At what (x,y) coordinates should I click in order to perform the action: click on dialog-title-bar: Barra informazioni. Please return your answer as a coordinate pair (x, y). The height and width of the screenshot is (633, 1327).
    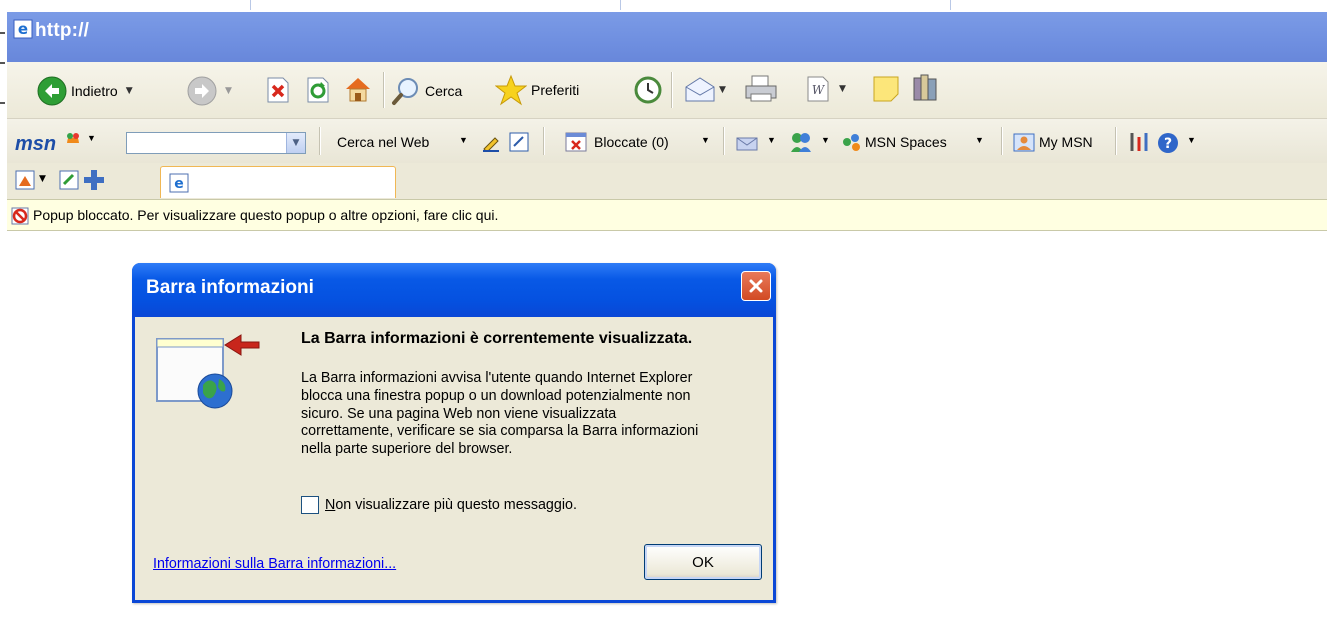
    Looking at the image, I should click on (454, 290).